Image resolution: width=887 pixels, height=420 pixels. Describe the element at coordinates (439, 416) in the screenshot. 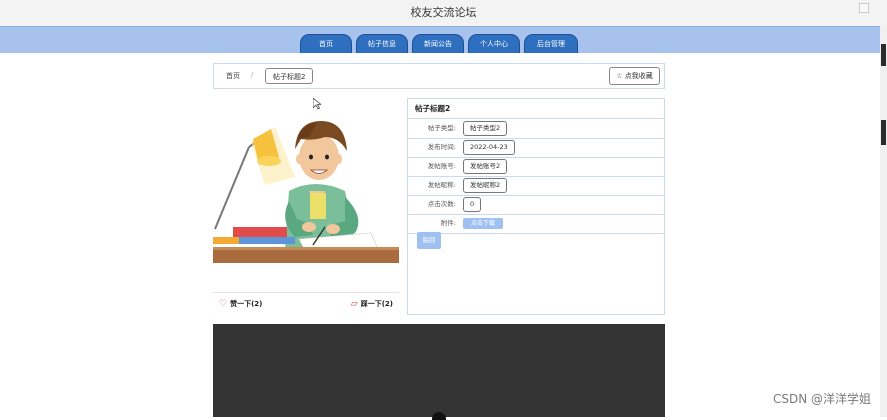

I see `play-button-icon` at that location.